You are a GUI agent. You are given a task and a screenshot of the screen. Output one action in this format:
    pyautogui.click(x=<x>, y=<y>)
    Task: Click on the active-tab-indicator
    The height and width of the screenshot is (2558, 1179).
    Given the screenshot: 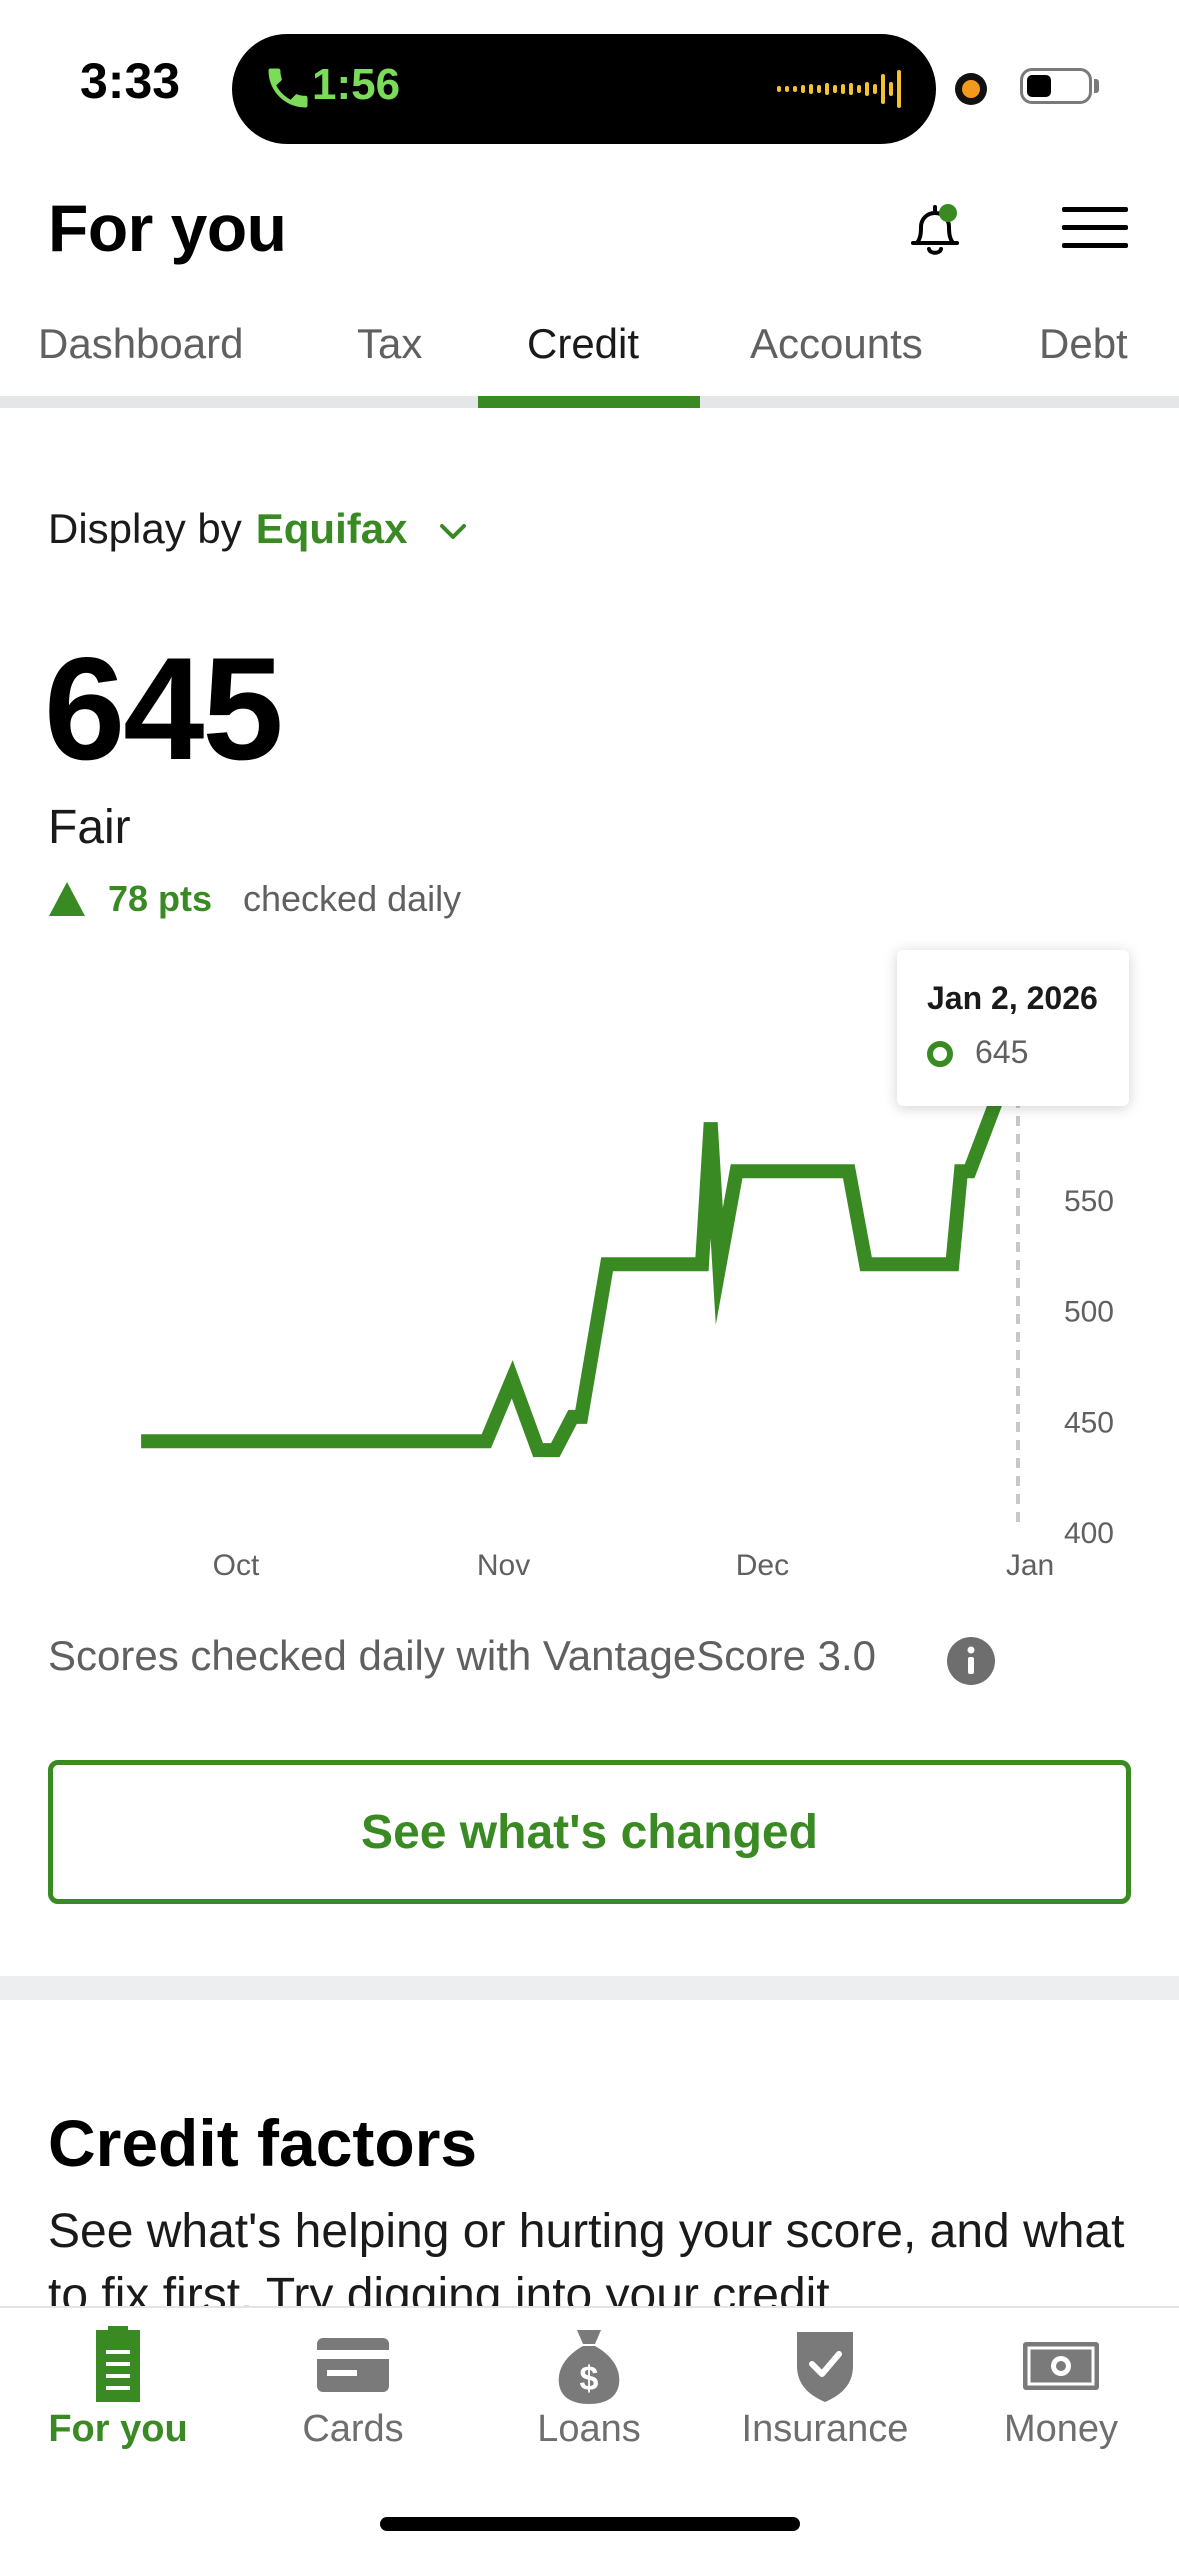 What is the action you would take?
    pyautogui.click(x=589, y=402)
    